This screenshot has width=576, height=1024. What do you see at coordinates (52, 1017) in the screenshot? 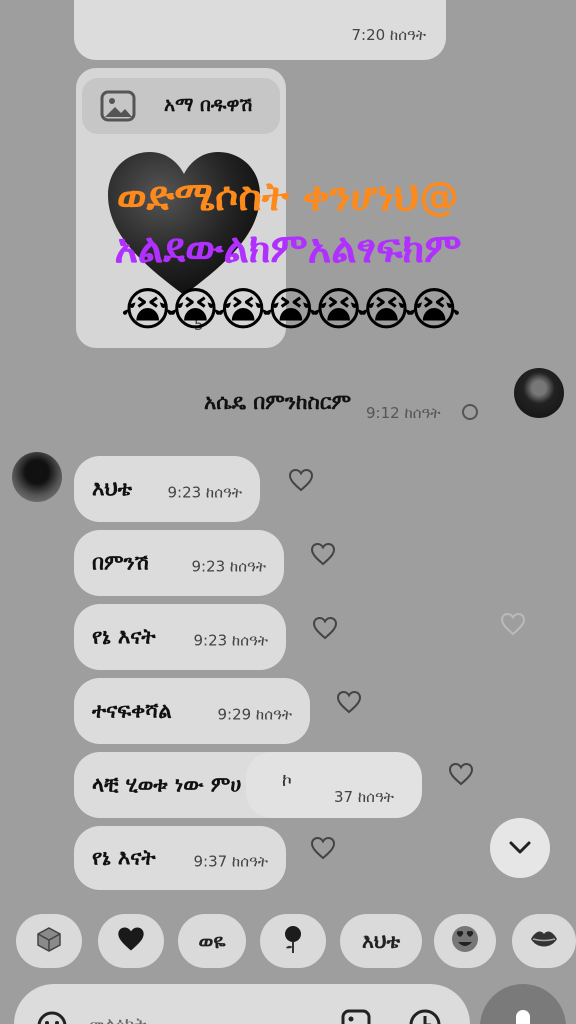
I see `emoji-icon` at bounding box center [52, 1017].